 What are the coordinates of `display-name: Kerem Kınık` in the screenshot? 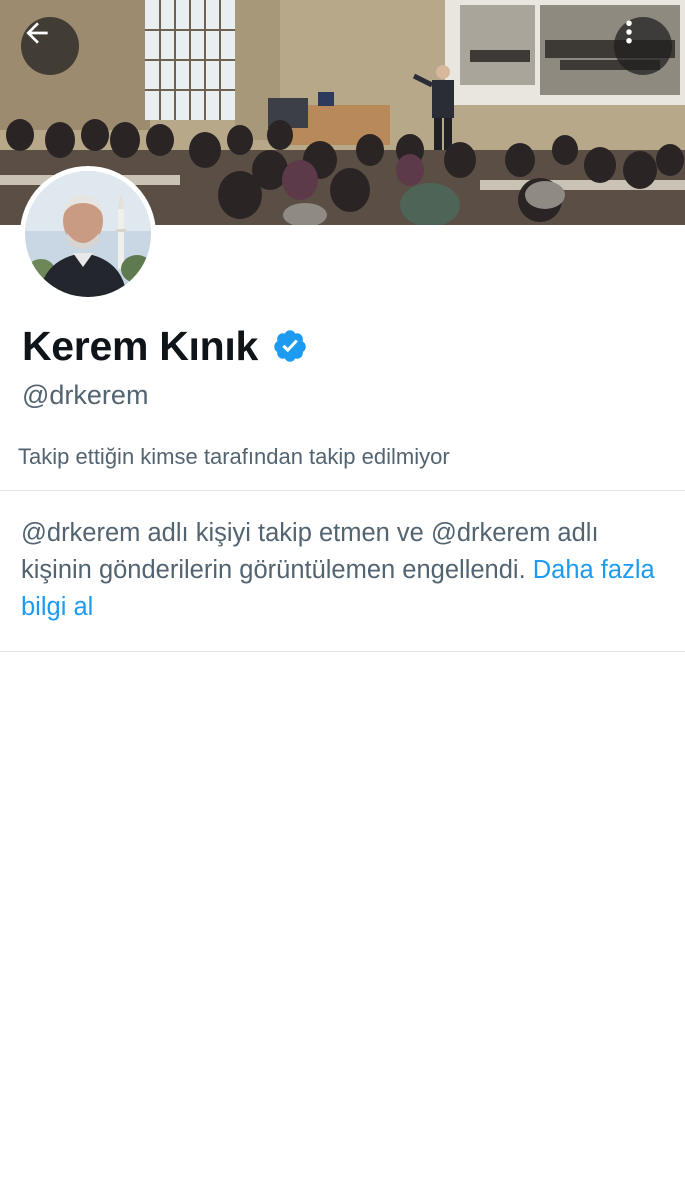 It's located at (140, 345).